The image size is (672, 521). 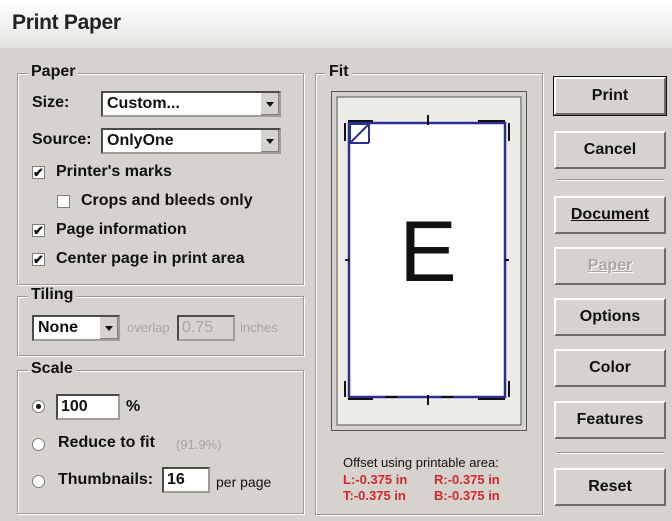 I want to click on tiling-group: Tiling None overlap 0.75 inches, so click(x=160, y=321).